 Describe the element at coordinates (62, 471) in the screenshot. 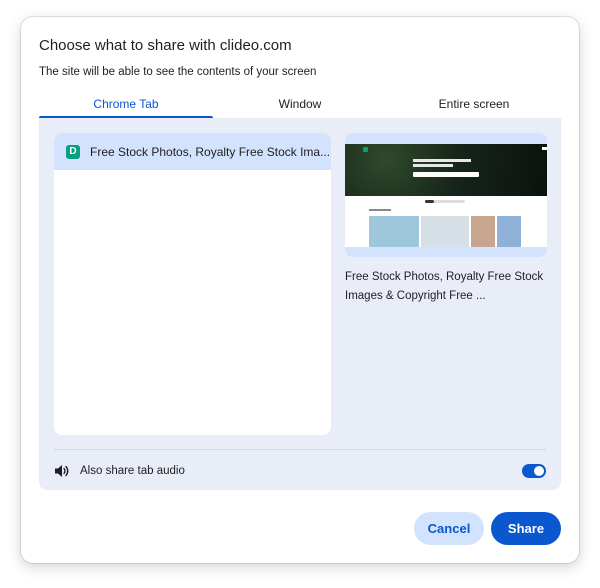

I see `speaker-icon` at that location.